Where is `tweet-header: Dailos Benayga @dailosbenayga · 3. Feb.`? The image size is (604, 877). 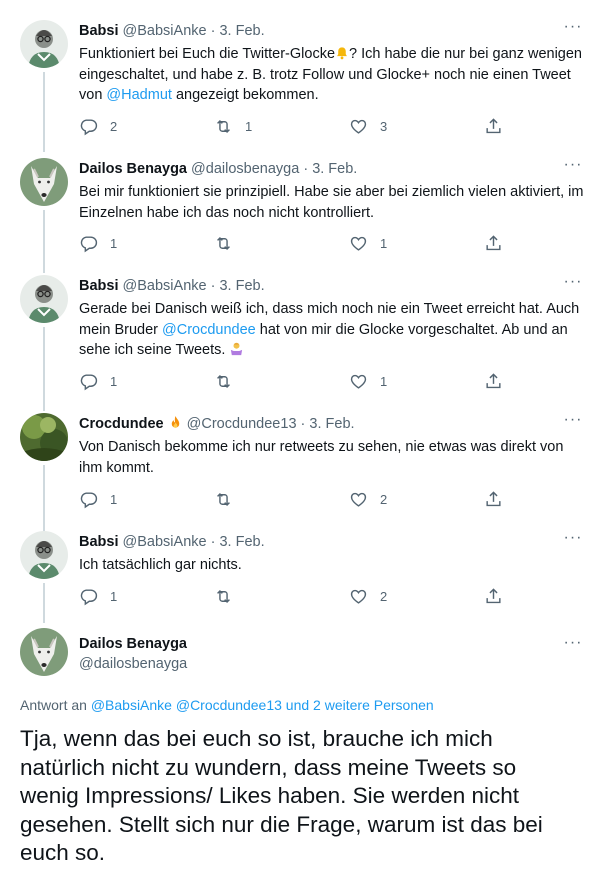 tweet-header: Dailos Benayga @dailosbenayga · 3. Feb. is located at coordinates (321, 169).